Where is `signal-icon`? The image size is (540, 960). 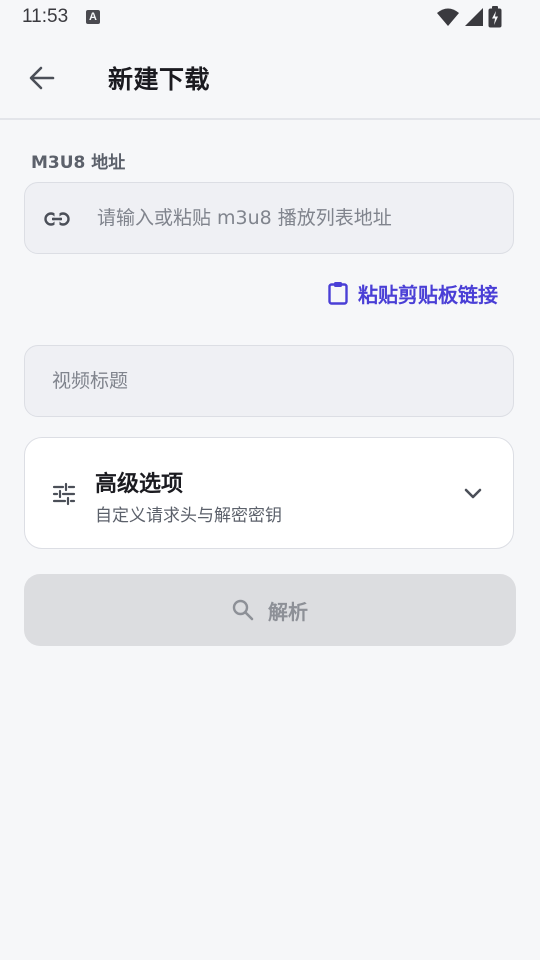
signal-icon is located at coordinates (474, 17).